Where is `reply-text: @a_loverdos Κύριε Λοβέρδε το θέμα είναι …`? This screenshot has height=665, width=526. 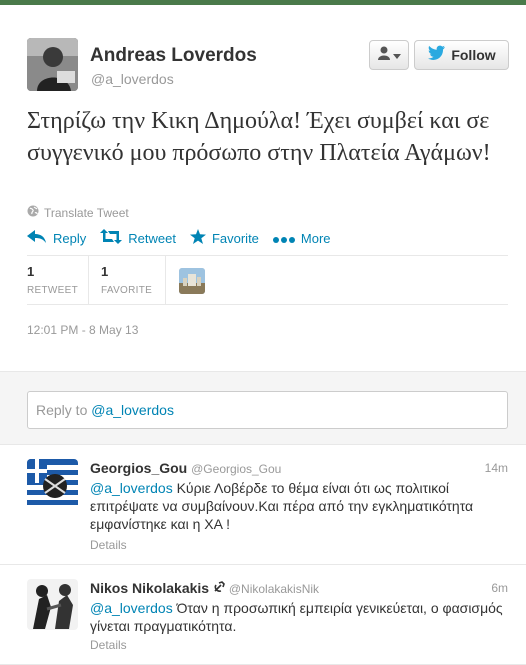 reply-text: @a_loverdos Κύριε Λοβέρδε το θέμα είναι … is located at coordinates (299, 506).